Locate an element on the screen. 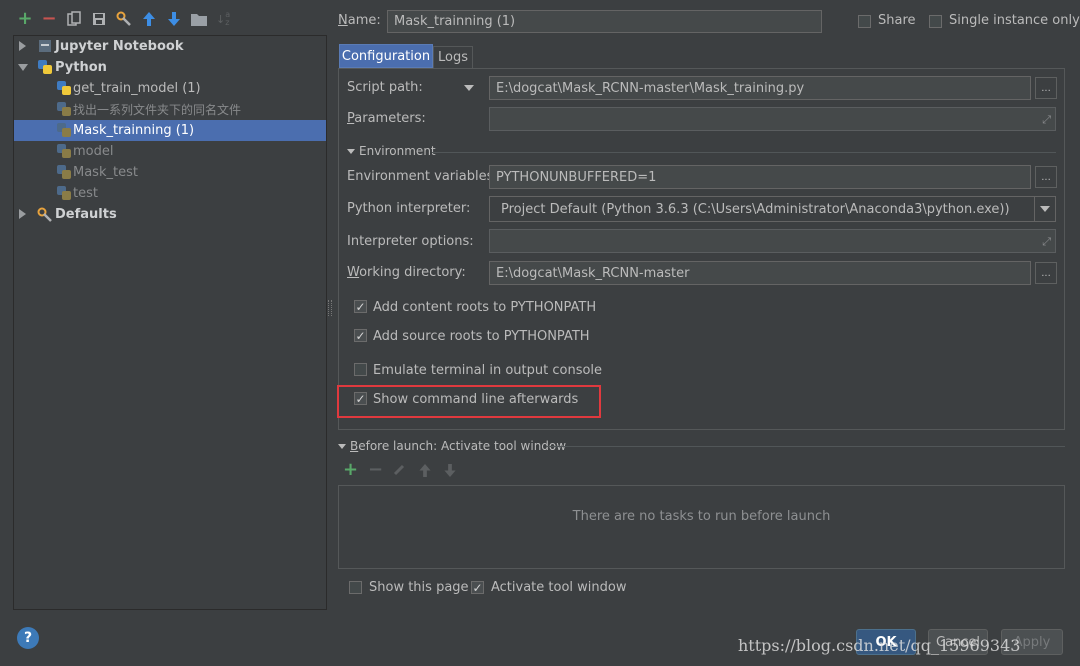  single-instance-label: Single instance only is located at coordinates (1014, 20).